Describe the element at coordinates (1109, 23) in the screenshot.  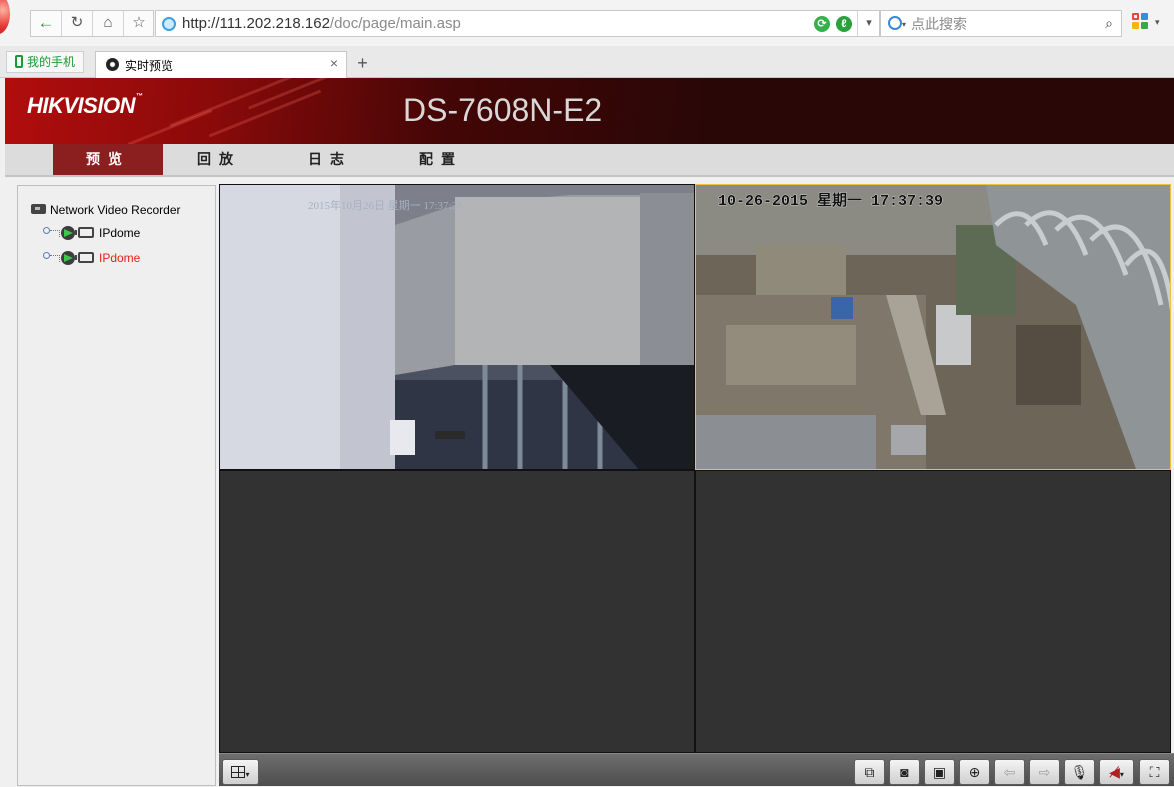
I see `search-icon: ⌕` at that location.